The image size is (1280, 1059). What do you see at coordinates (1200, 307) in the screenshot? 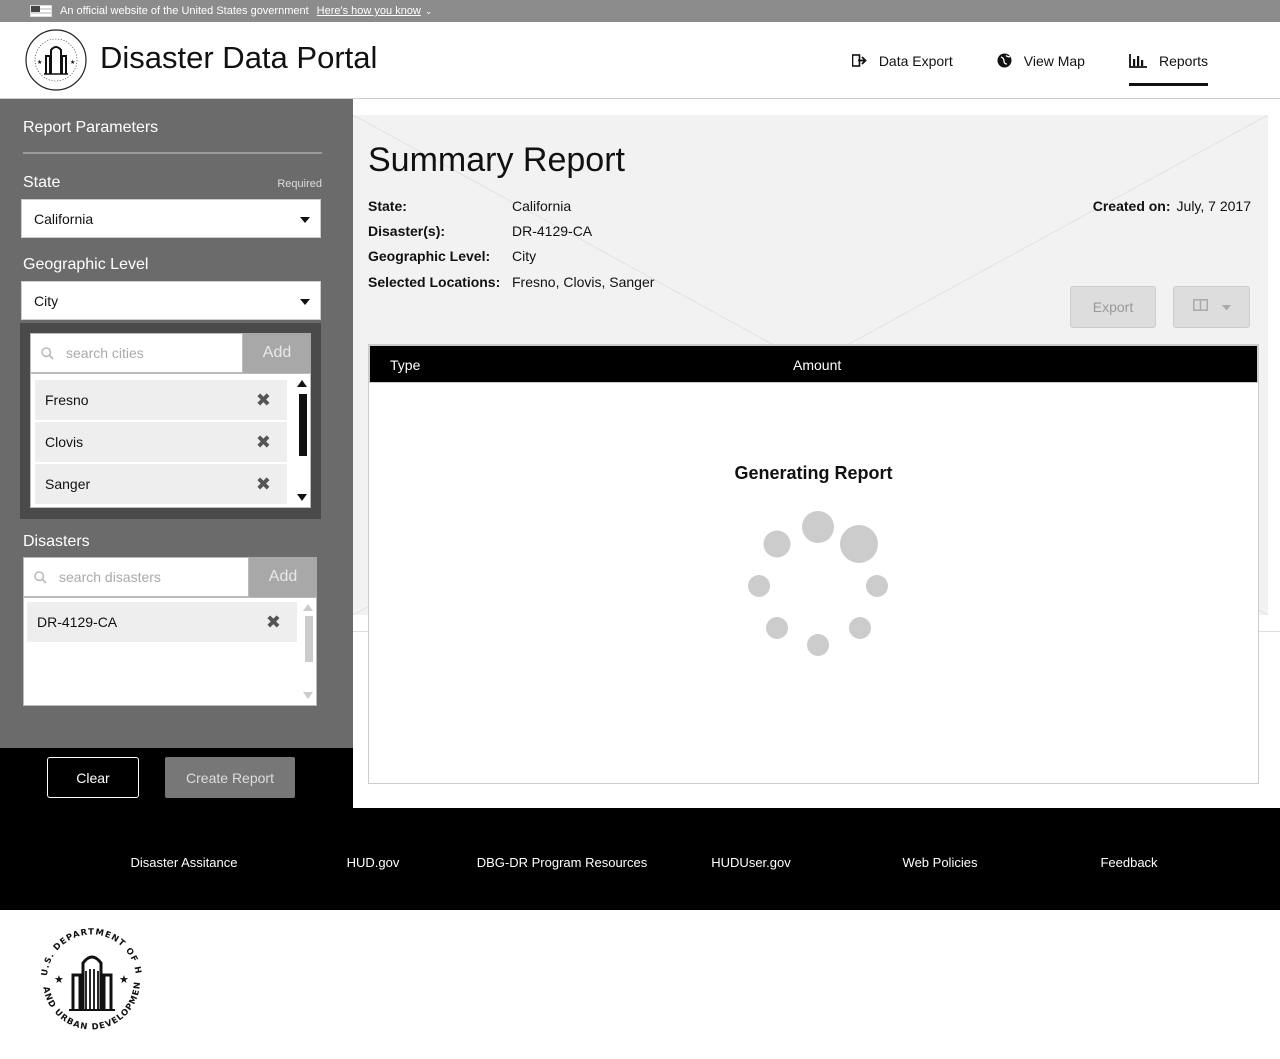
I see `columns-icon` at bounding box center [1200, 307].